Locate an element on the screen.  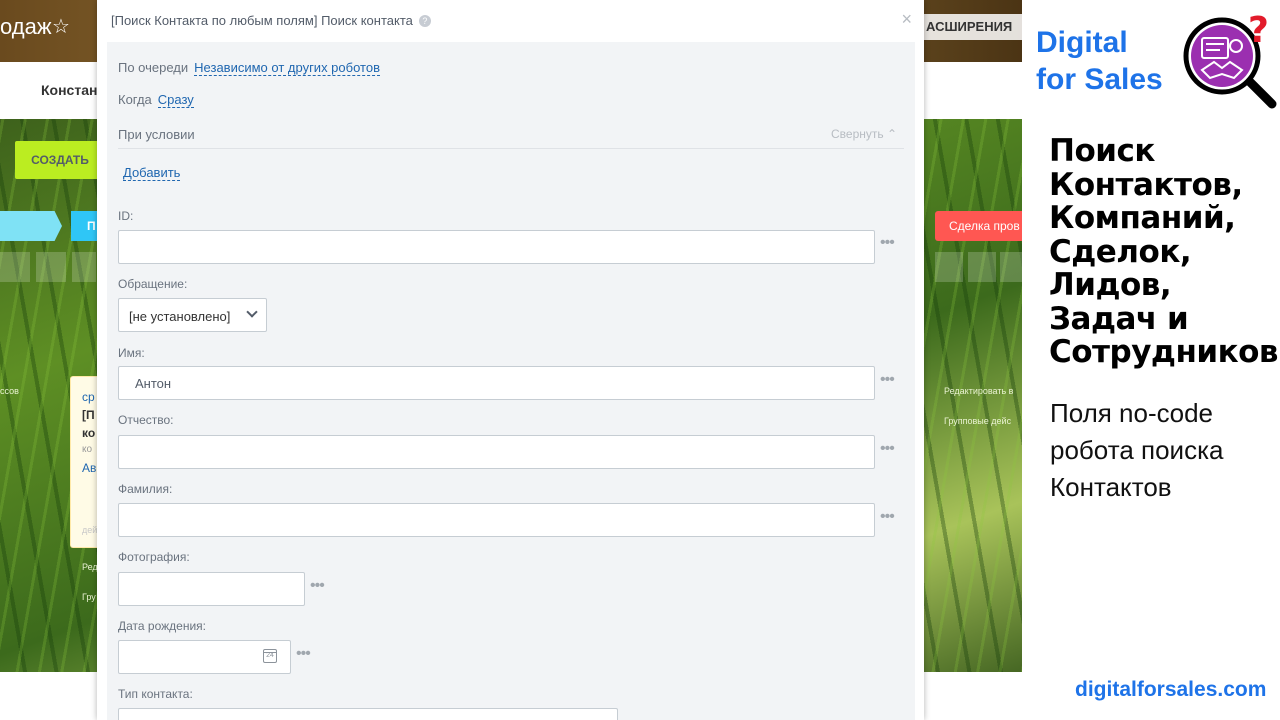
collapse-toggle: Свернуть ⌃ is located at coordinates (864, 134).